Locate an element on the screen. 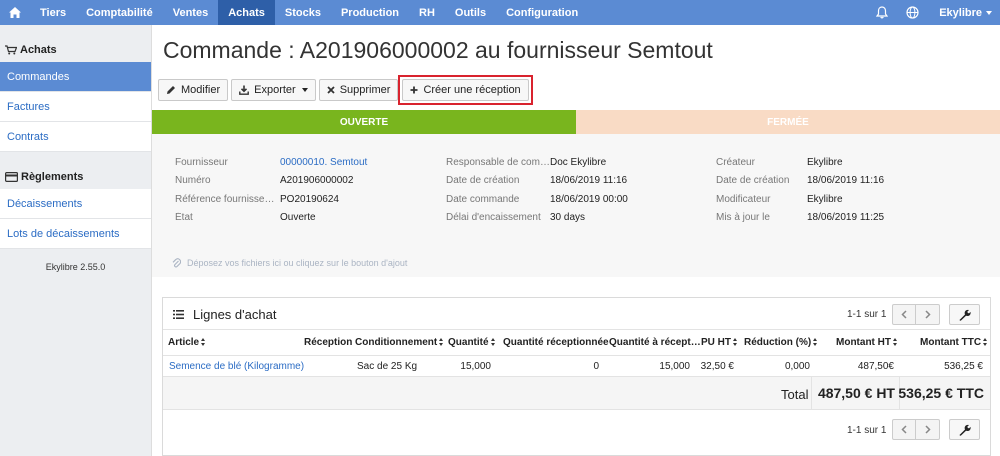  plus-icon is located at coordinates (414, 90).